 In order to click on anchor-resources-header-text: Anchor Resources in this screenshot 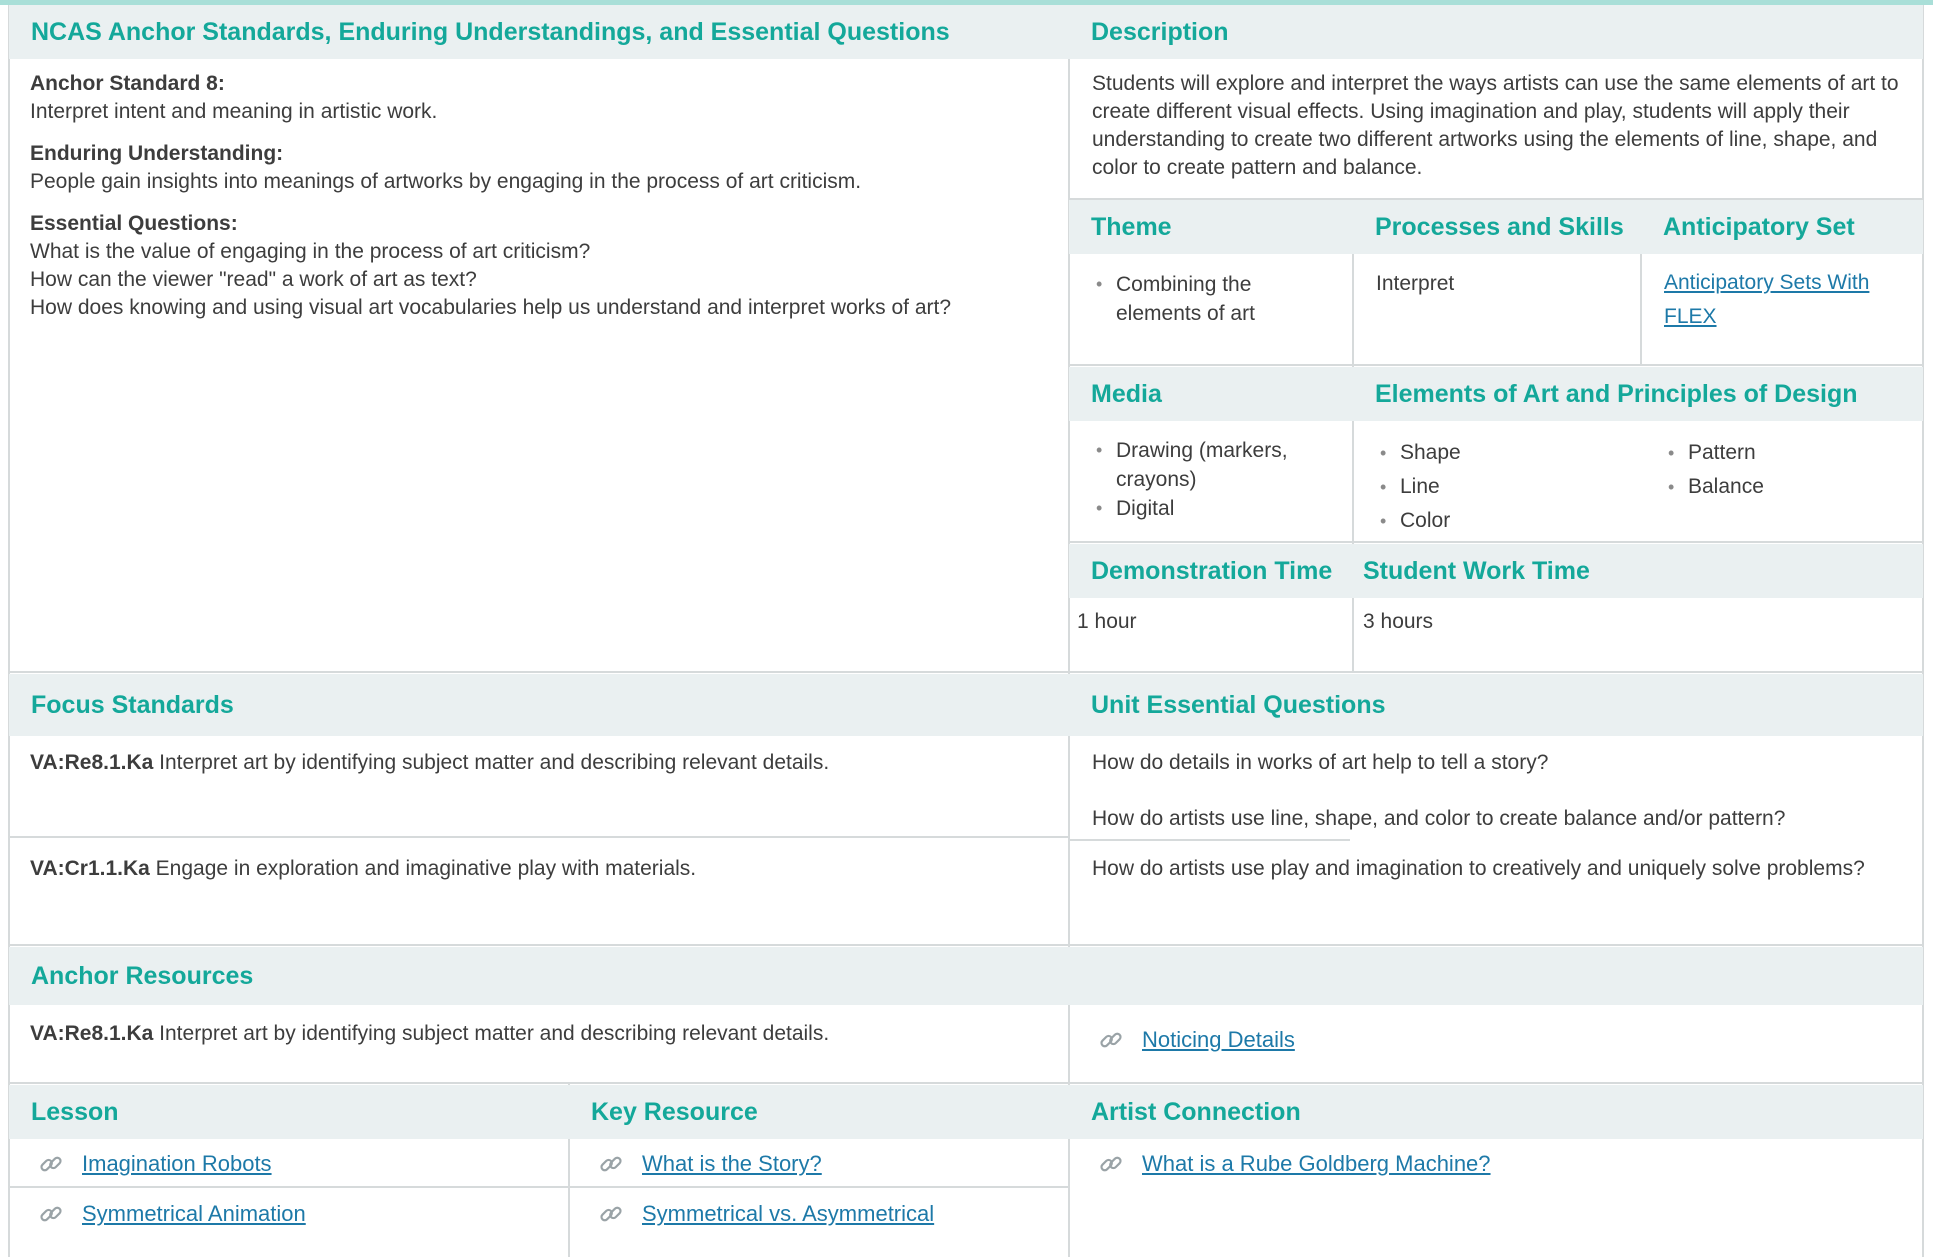, I will do `click(142, 975)`.